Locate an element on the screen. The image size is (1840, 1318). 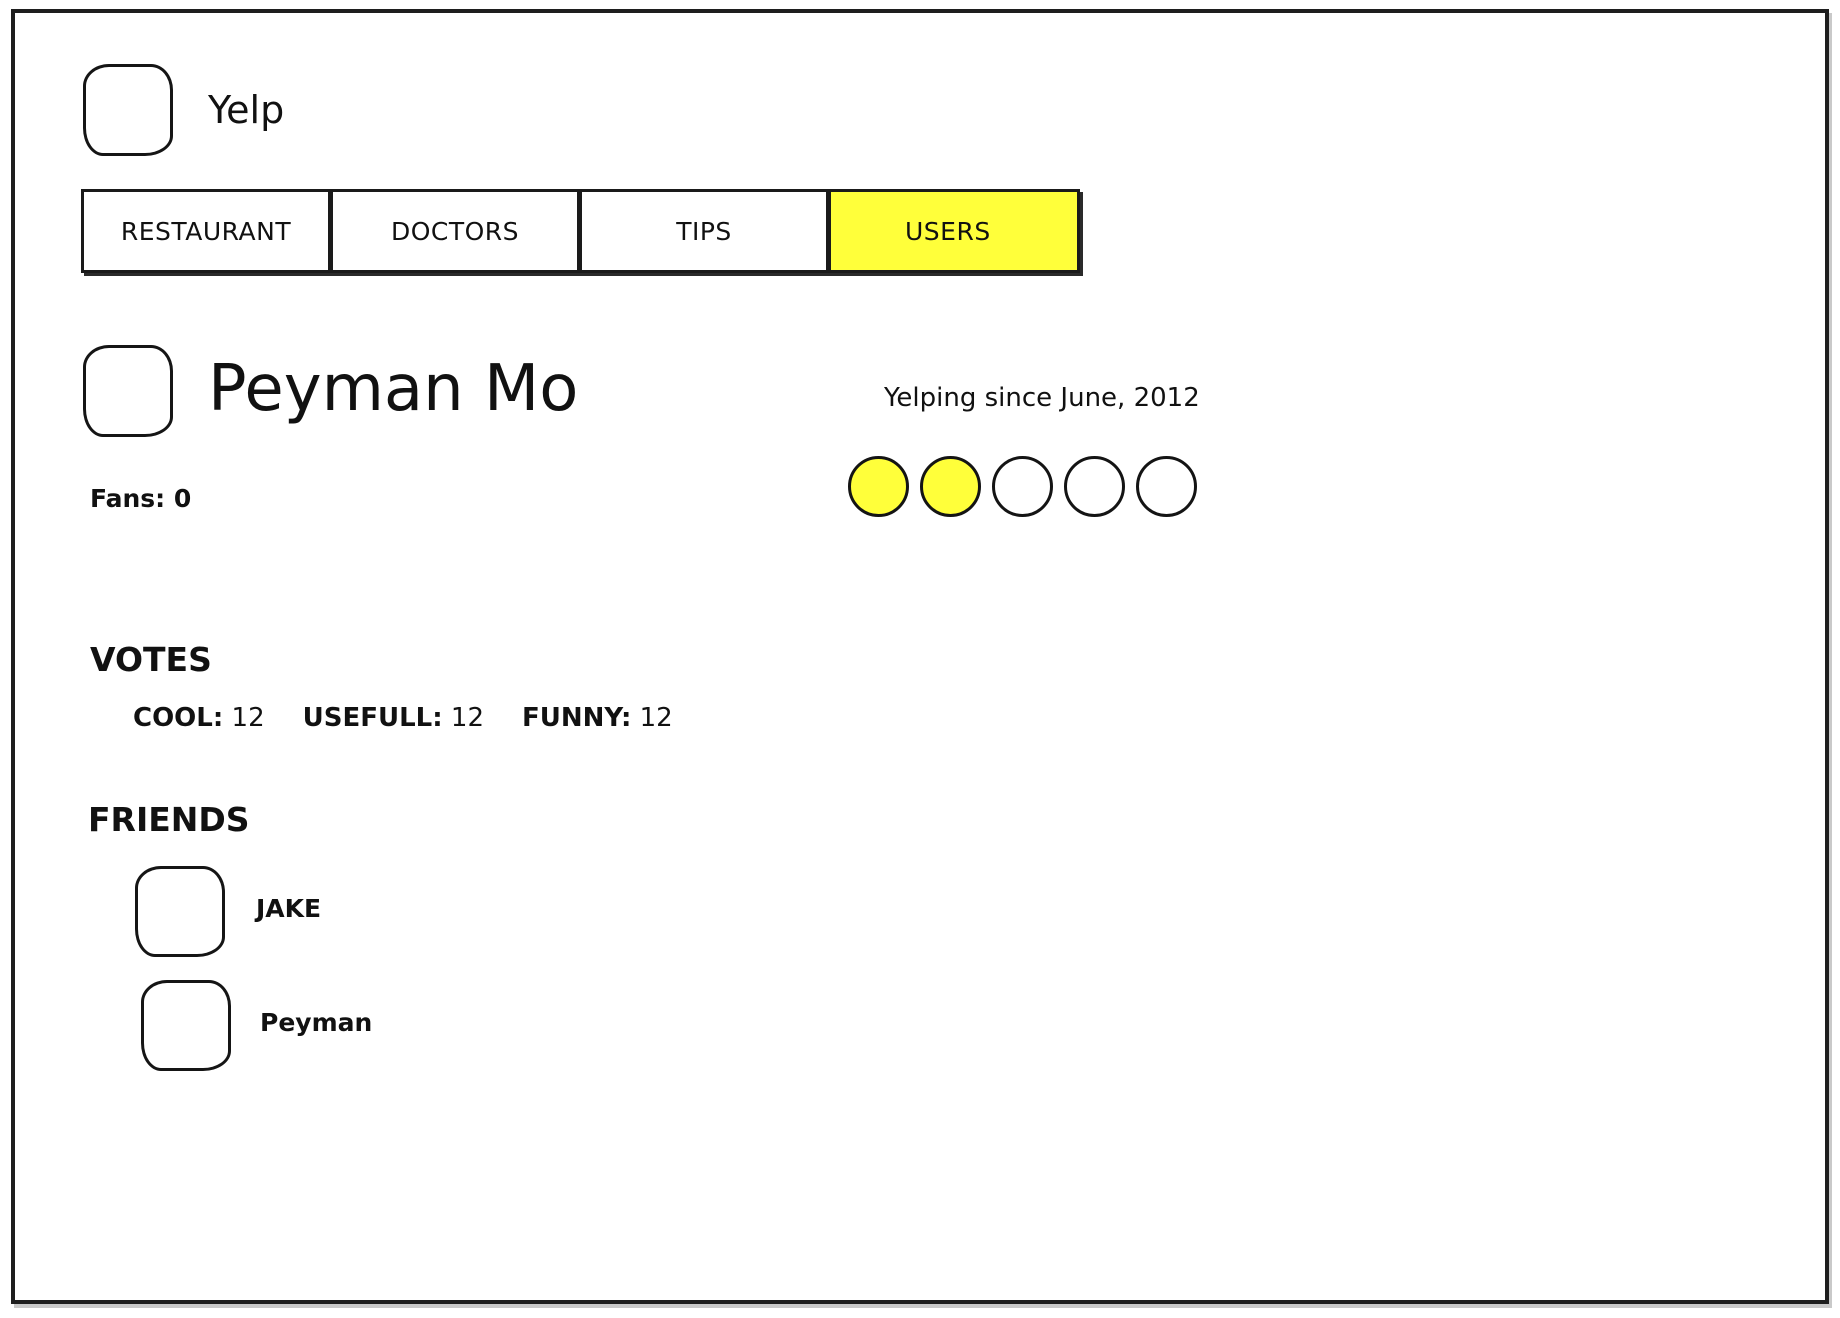
friends-heading: FRIENDS is located at coordinates (169, 819).